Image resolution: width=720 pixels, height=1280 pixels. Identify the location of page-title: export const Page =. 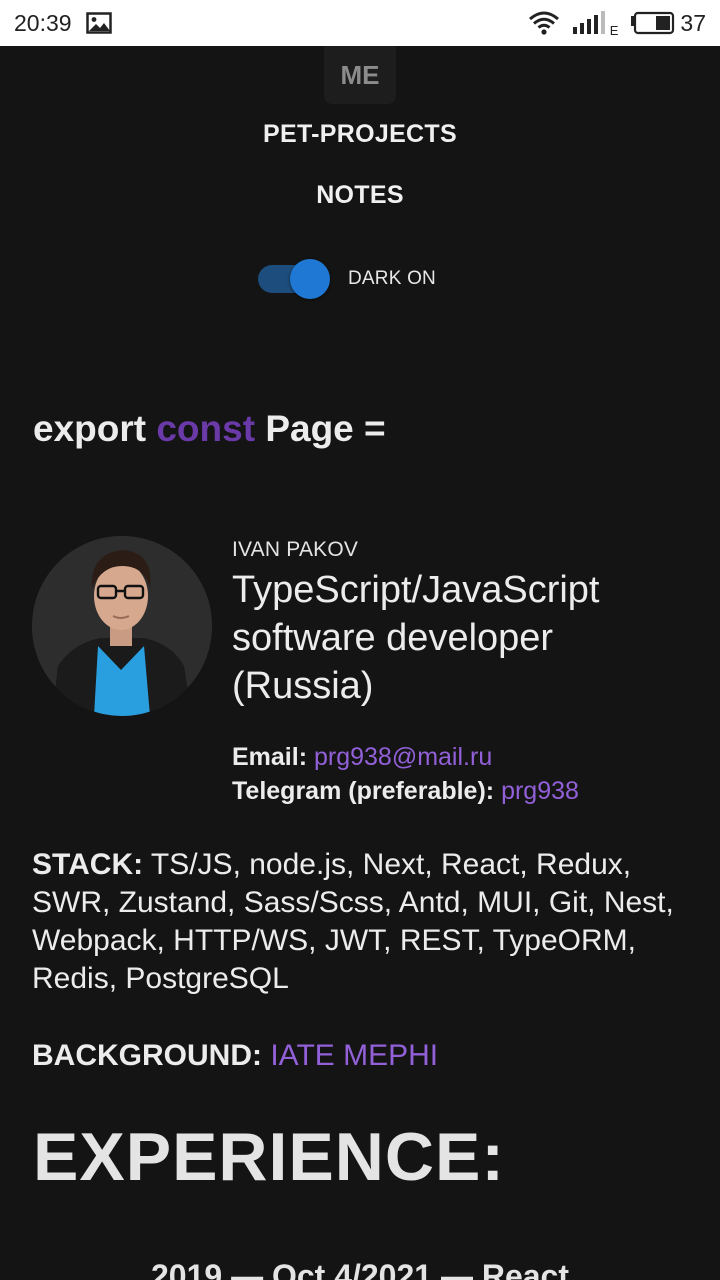
(209, 429).